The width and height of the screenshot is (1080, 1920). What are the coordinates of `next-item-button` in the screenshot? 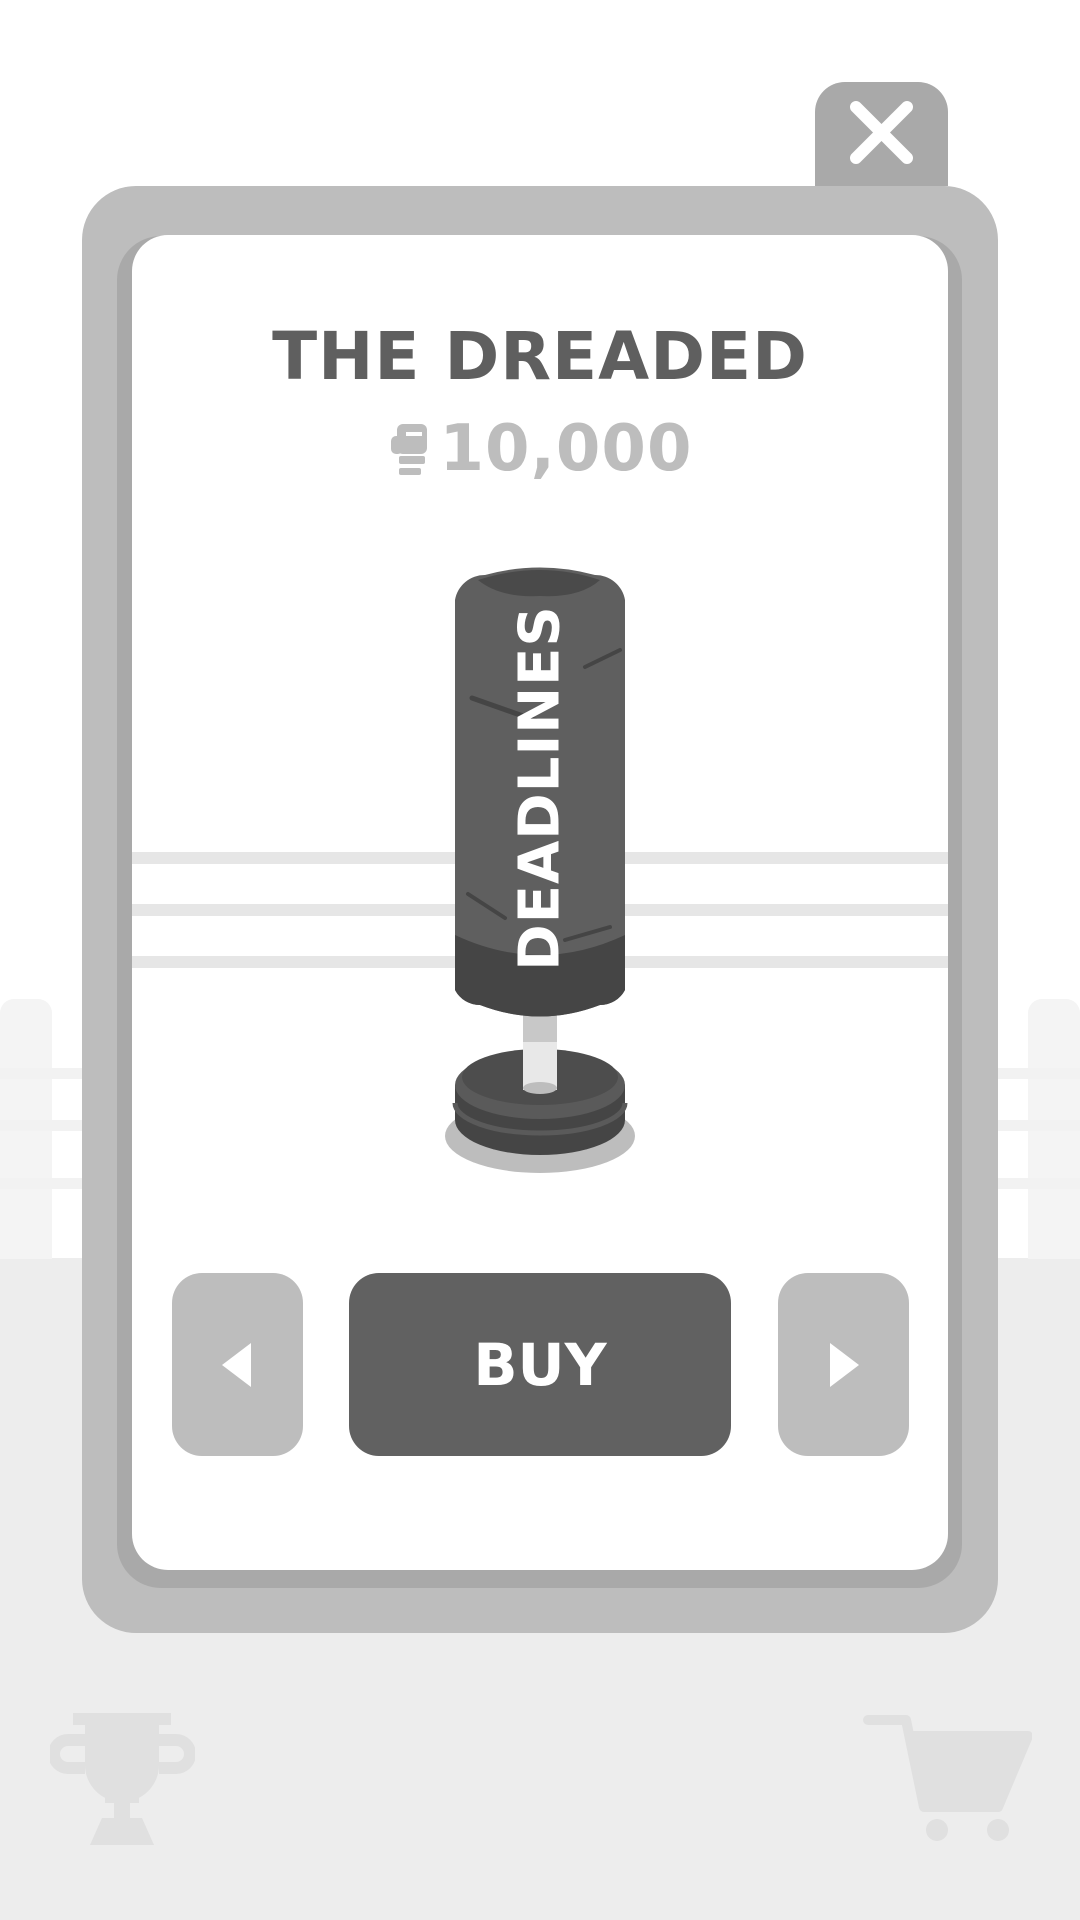 It's located at (843, 1364).